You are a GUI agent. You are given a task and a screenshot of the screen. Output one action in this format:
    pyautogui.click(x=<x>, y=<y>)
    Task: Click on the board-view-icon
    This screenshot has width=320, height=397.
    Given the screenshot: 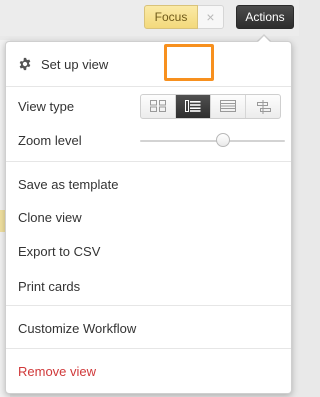 What is the action you would take?
    pyautogui.click(x=158, y=106)
    